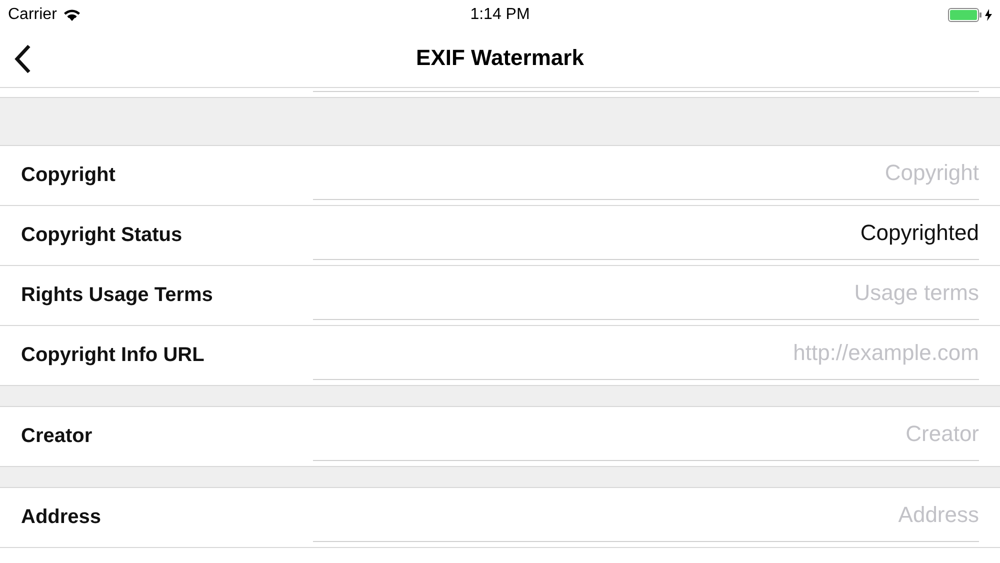 The image size is (1000, 563). I want to click on input-field: Copyright, so click(646, 173).